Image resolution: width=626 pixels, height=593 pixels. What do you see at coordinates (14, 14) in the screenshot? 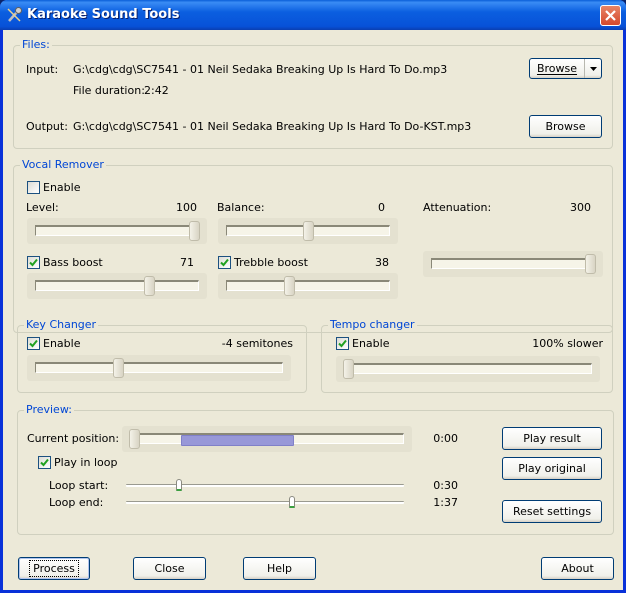
I see `microphone-icon` at bounding box center [14, 14].